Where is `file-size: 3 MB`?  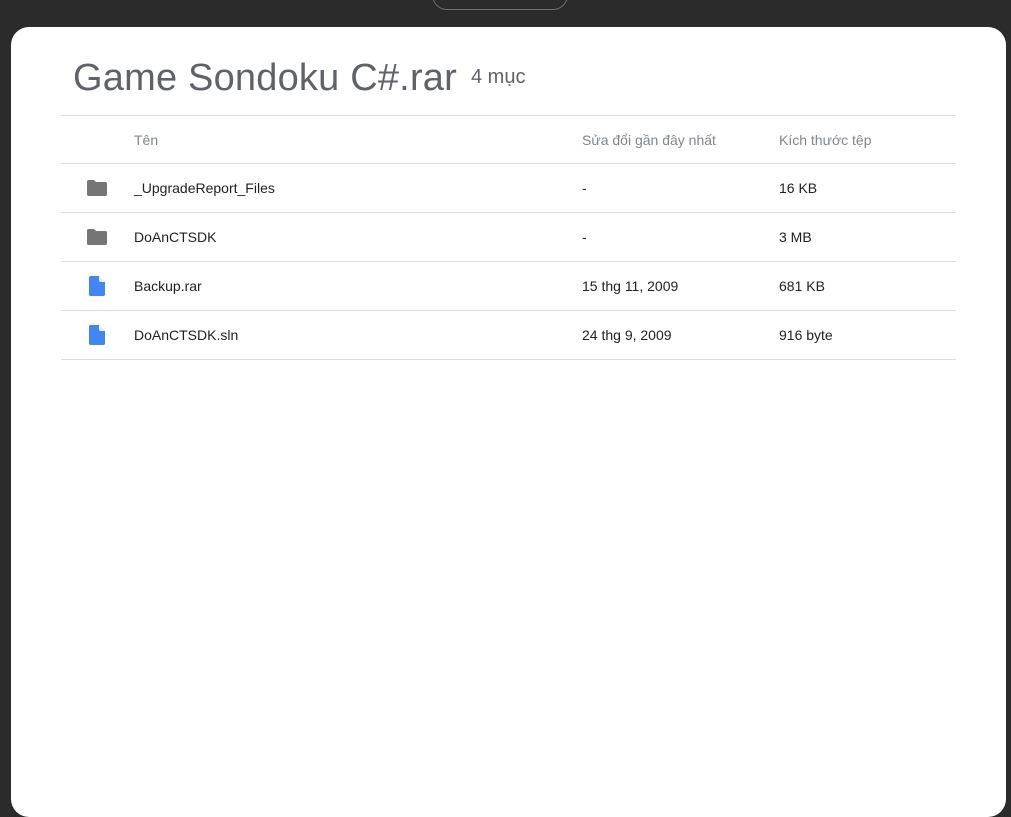 file-size: 3 MB is located at coordinates (795, 237).